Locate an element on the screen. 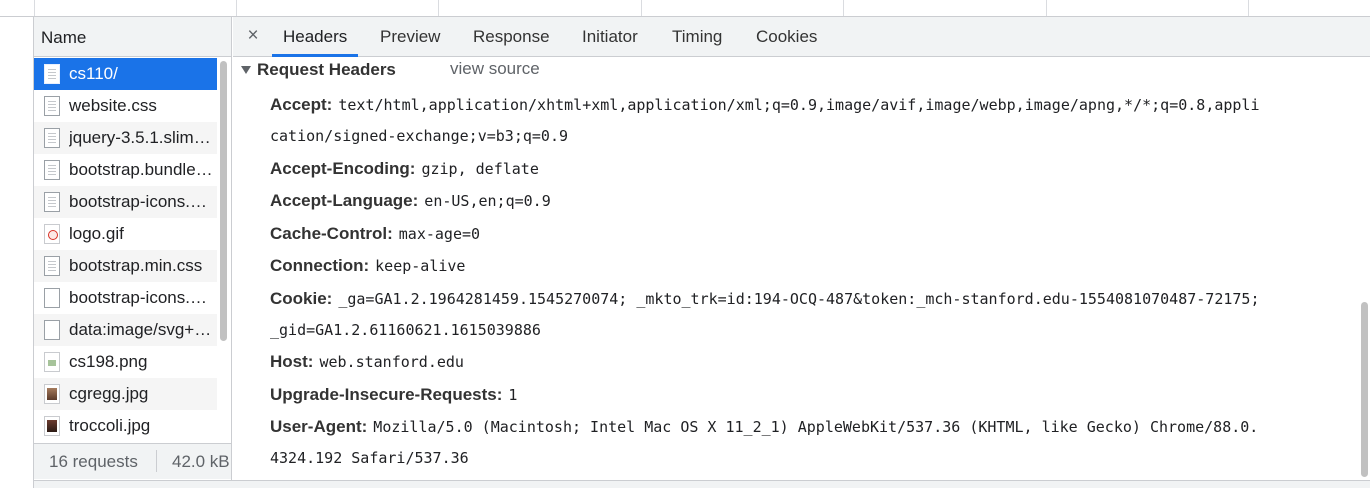 This screenshot has width=1370, height=488. header-name: Accept: is located at coordinates (301, 104).